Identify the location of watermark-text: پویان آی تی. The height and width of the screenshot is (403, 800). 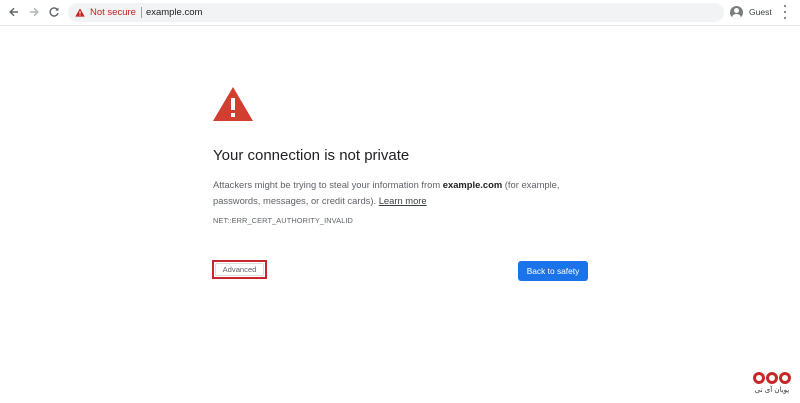
(772, 390).